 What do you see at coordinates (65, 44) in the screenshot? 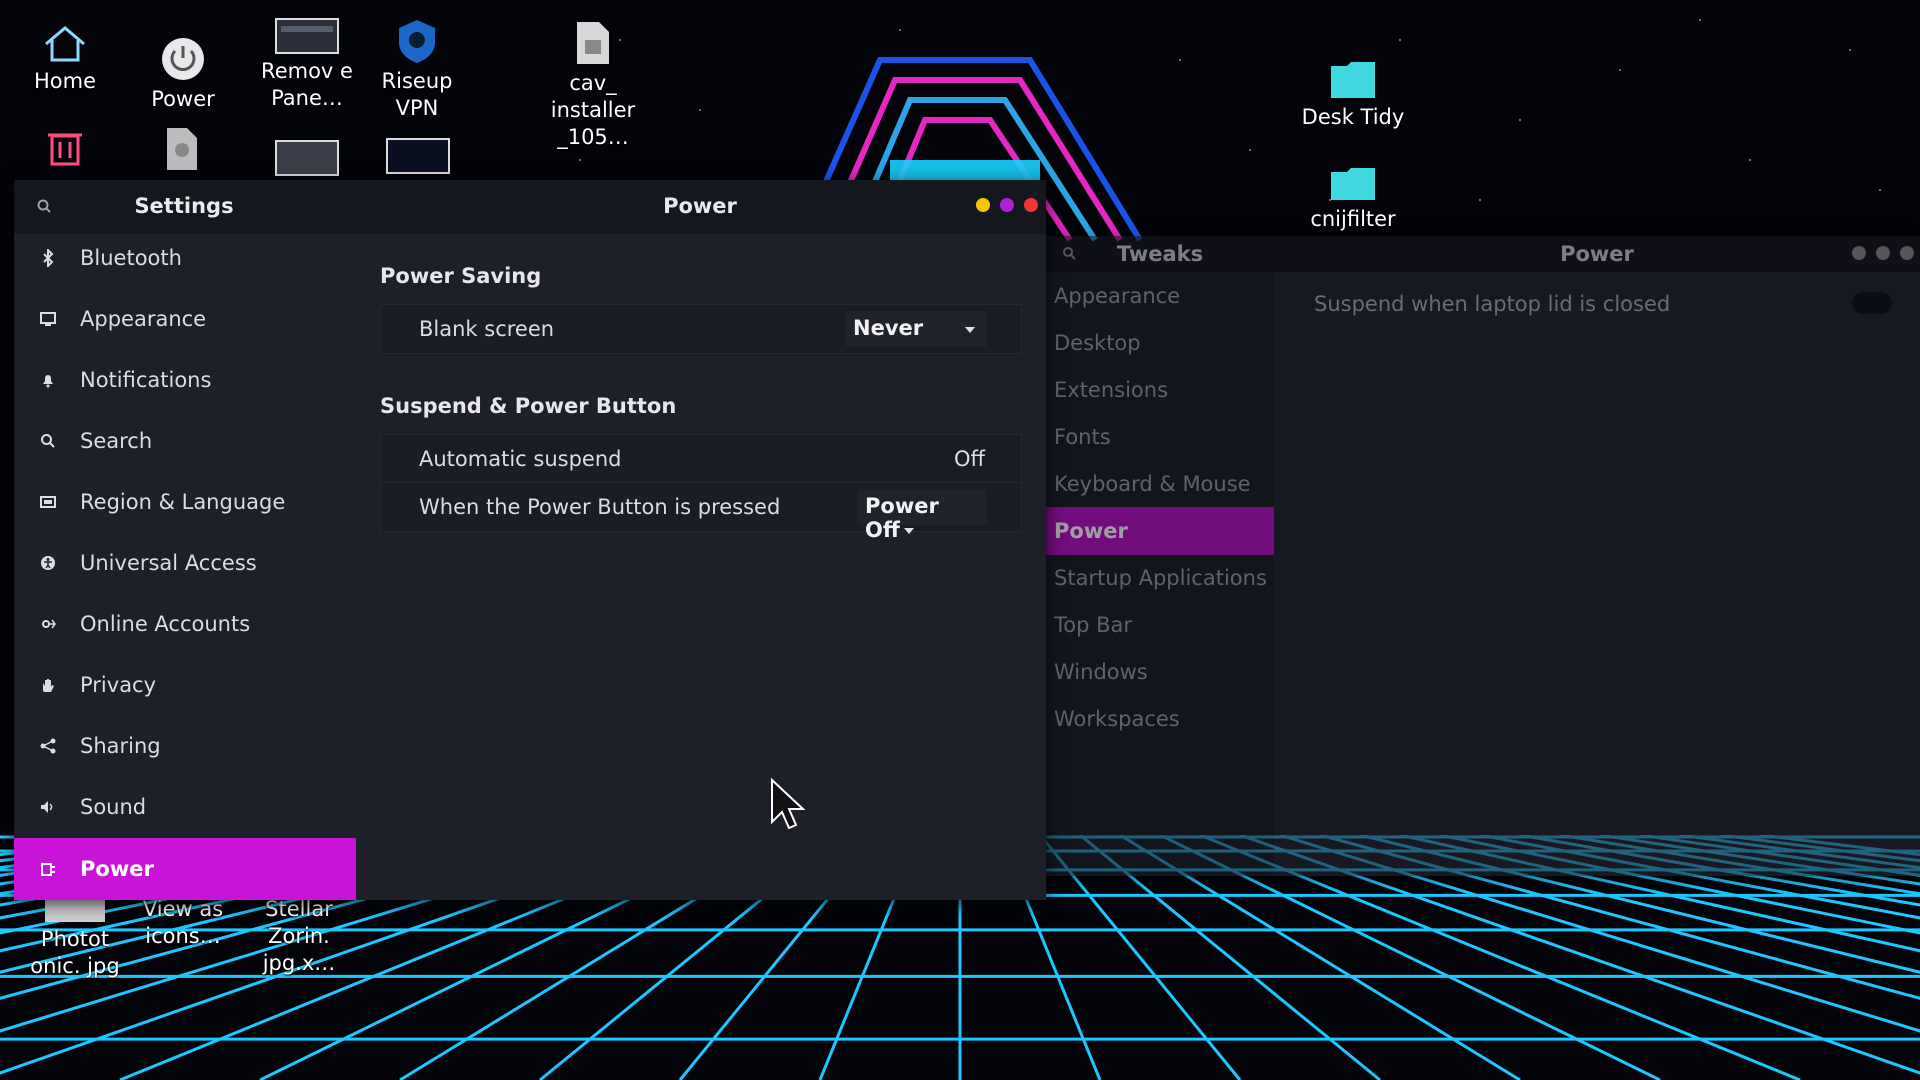
I see `home-icon` at bounding box center [65, 44].